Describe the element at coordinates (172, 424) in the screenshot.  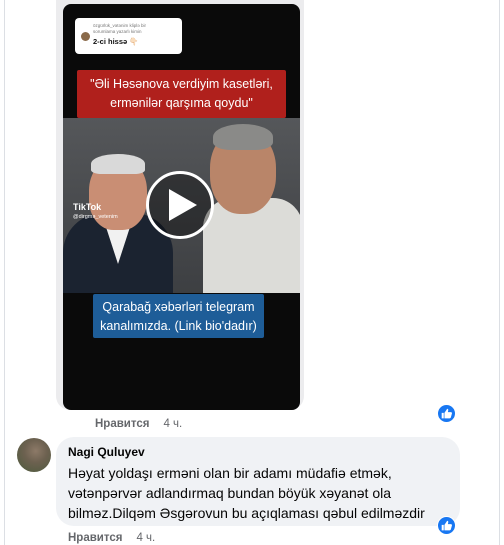
I see `post-timestamp: 4 ч.` at that location.